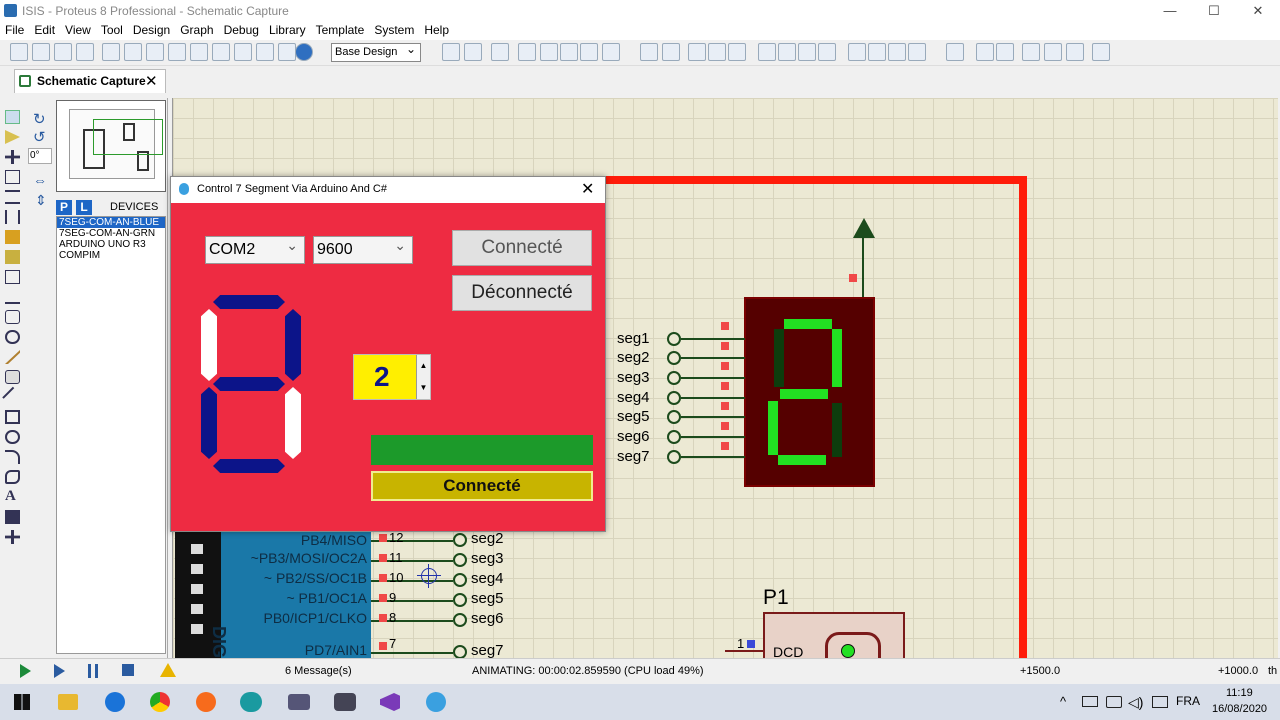 The height and width of the screenshot is (720, 1280). I want to click on circle-icon, so click(12, 437).